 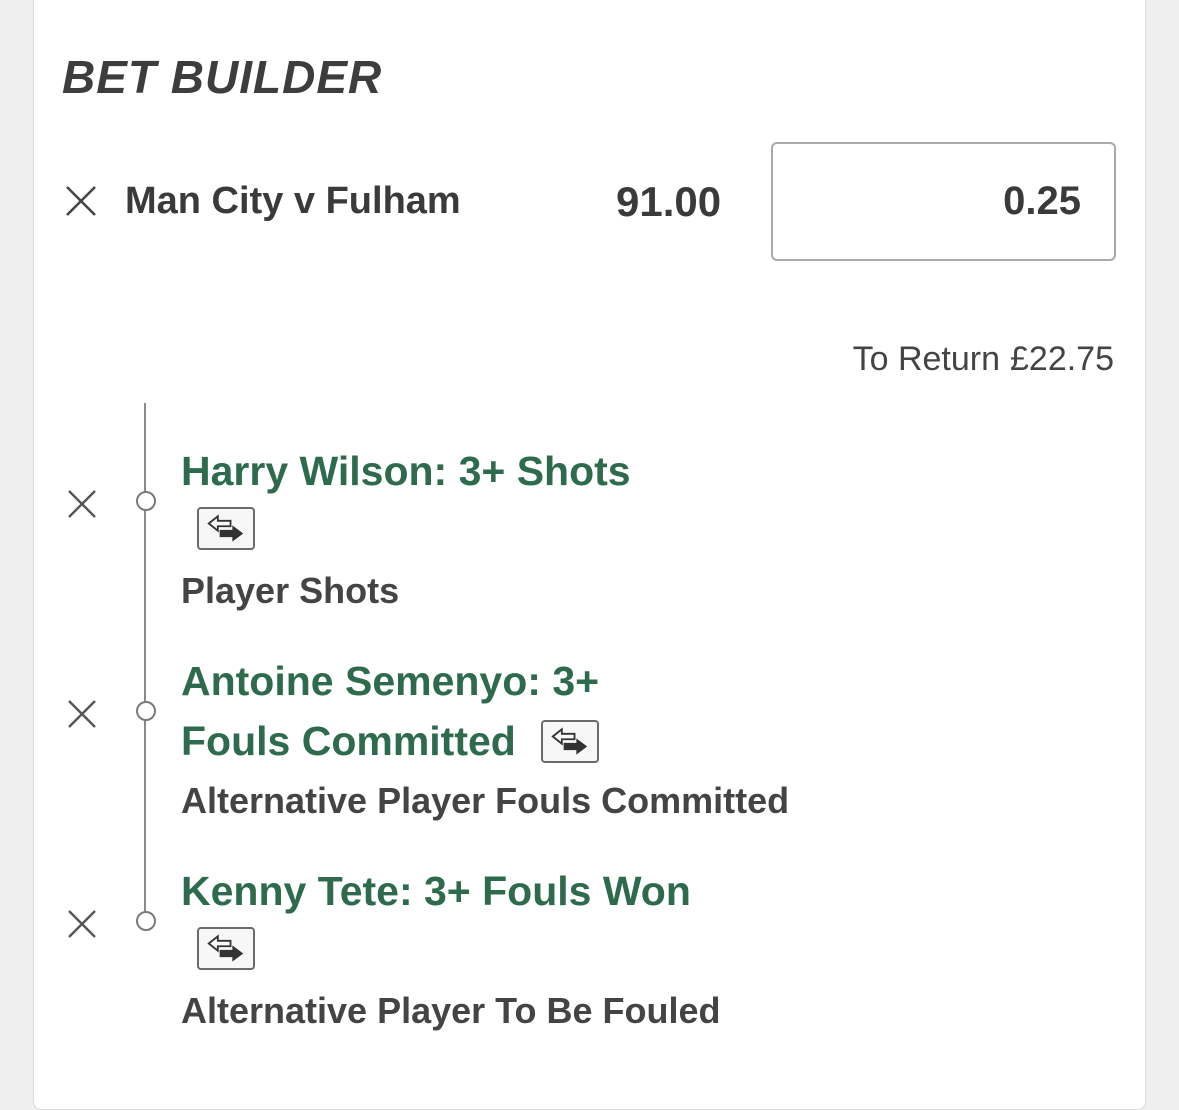 I want to click on selection-name-continued: Fouls Committed, so click(x=348, y=741).